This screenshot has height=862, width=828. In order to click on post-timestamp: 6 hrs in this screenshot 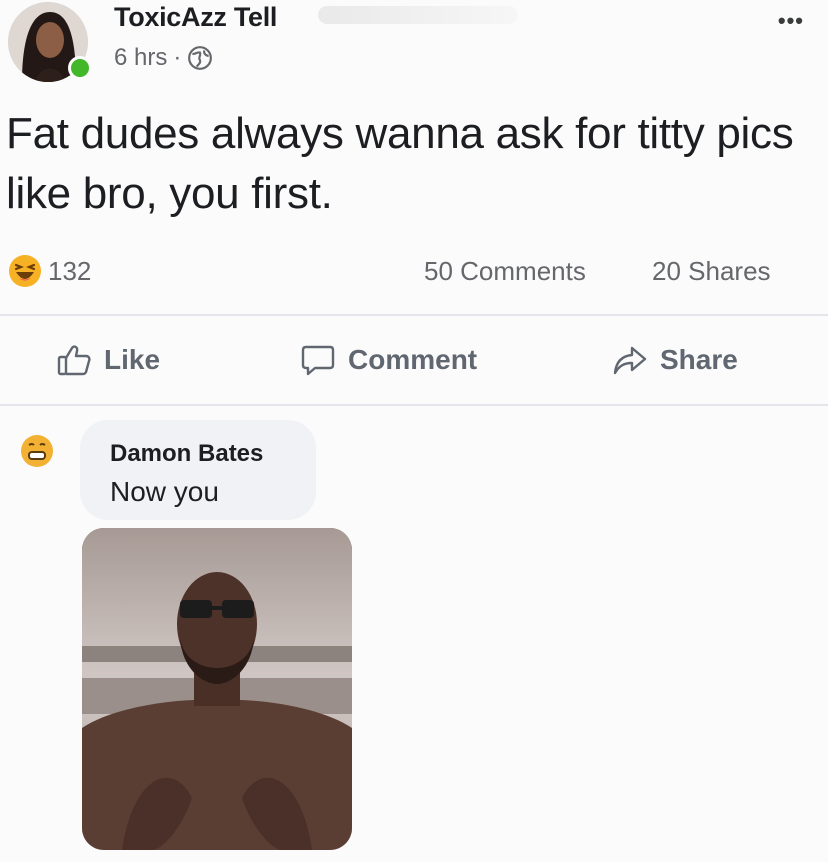, I will do `click(140, 58)`.